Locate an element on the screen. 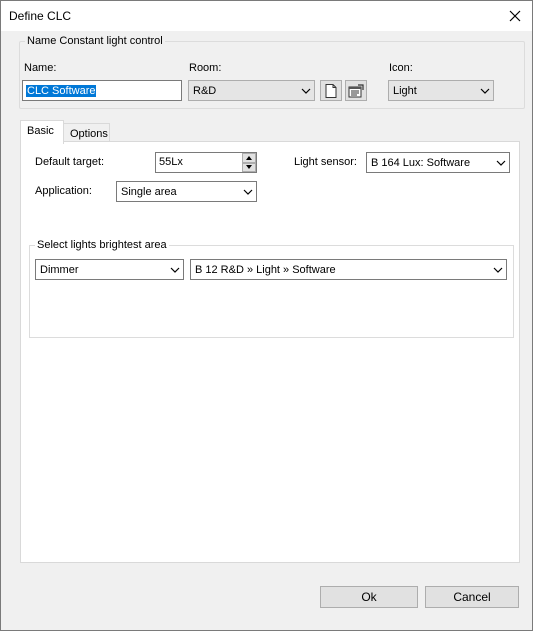 The image size is (533, 631). icon-select-value: Light is located at coordinates (405, 90).